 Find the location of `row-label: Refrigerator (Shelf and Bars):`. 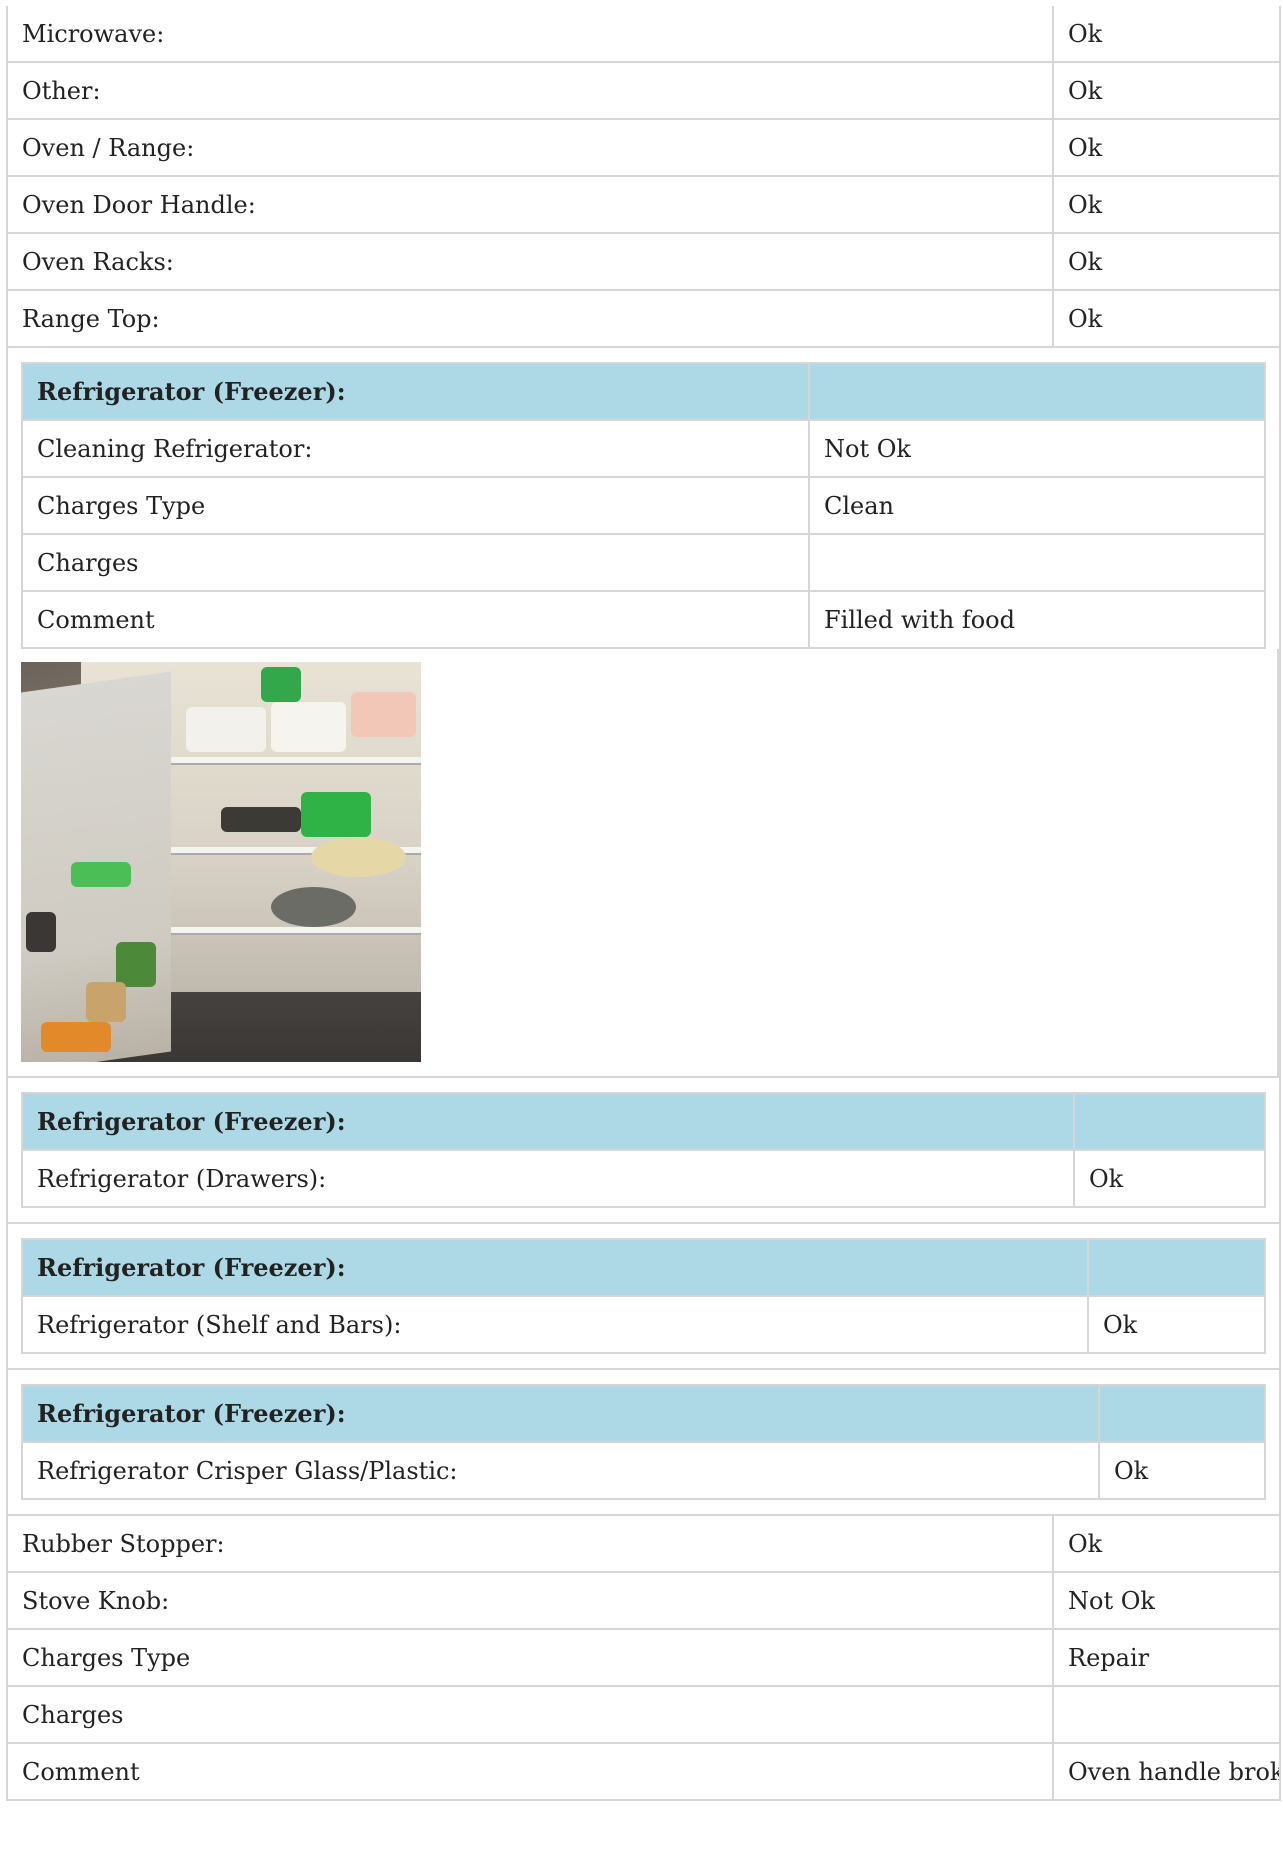

row-label: Refrigerator (Shelf and Bars): is located at coordinates (555, 1324).